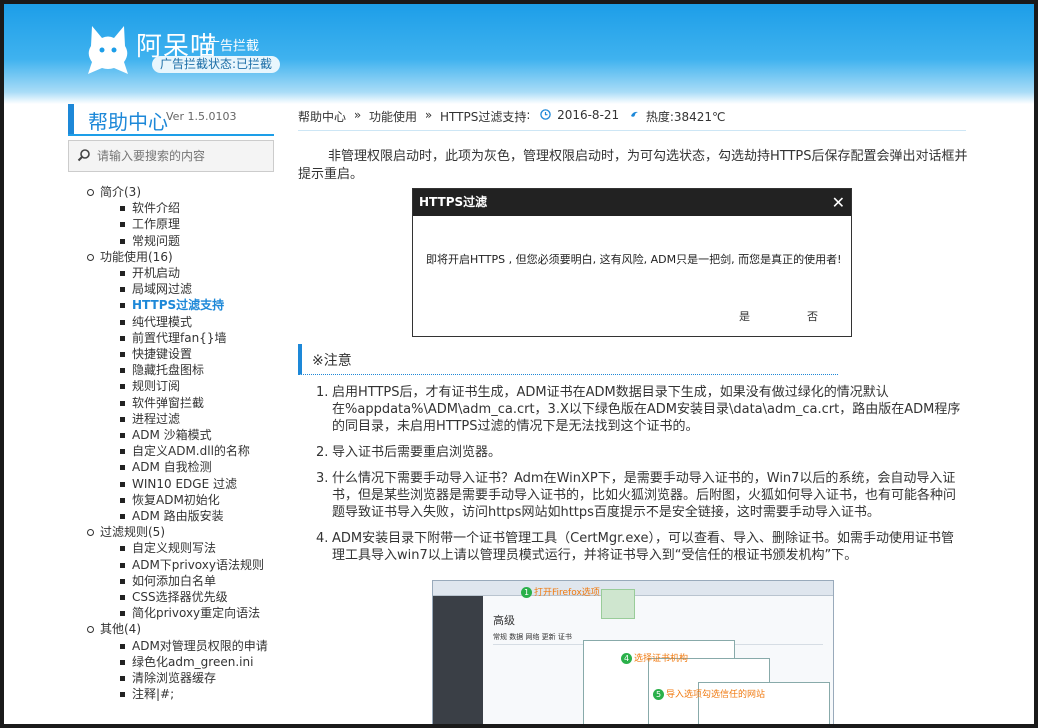 The image size is (1038, 728). I want to click on nav-item: ADM 路由版安装, so click(182, 516).